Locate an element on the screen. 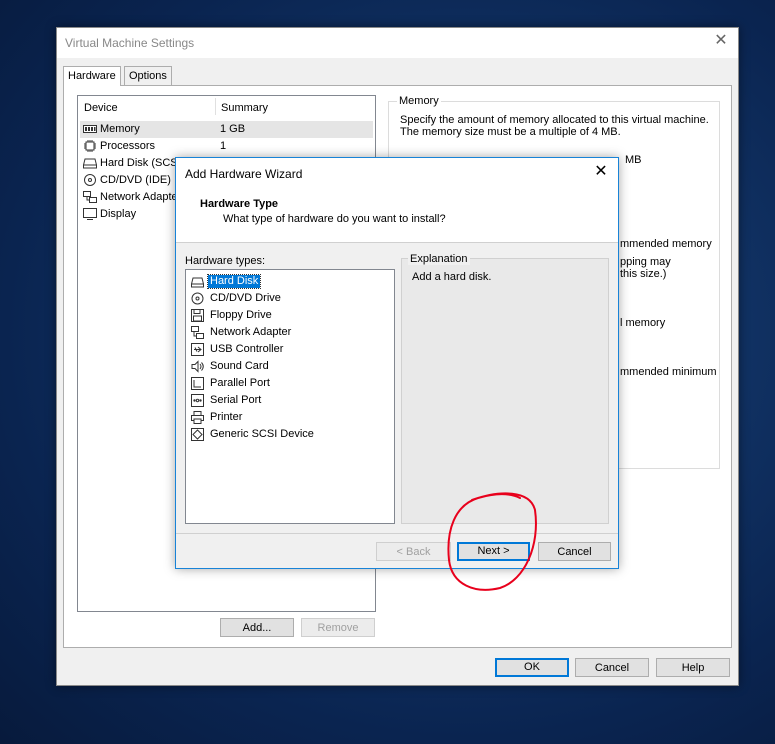  hardware-type-label: Generic SCSI Device is located at coordinates (262, 434).